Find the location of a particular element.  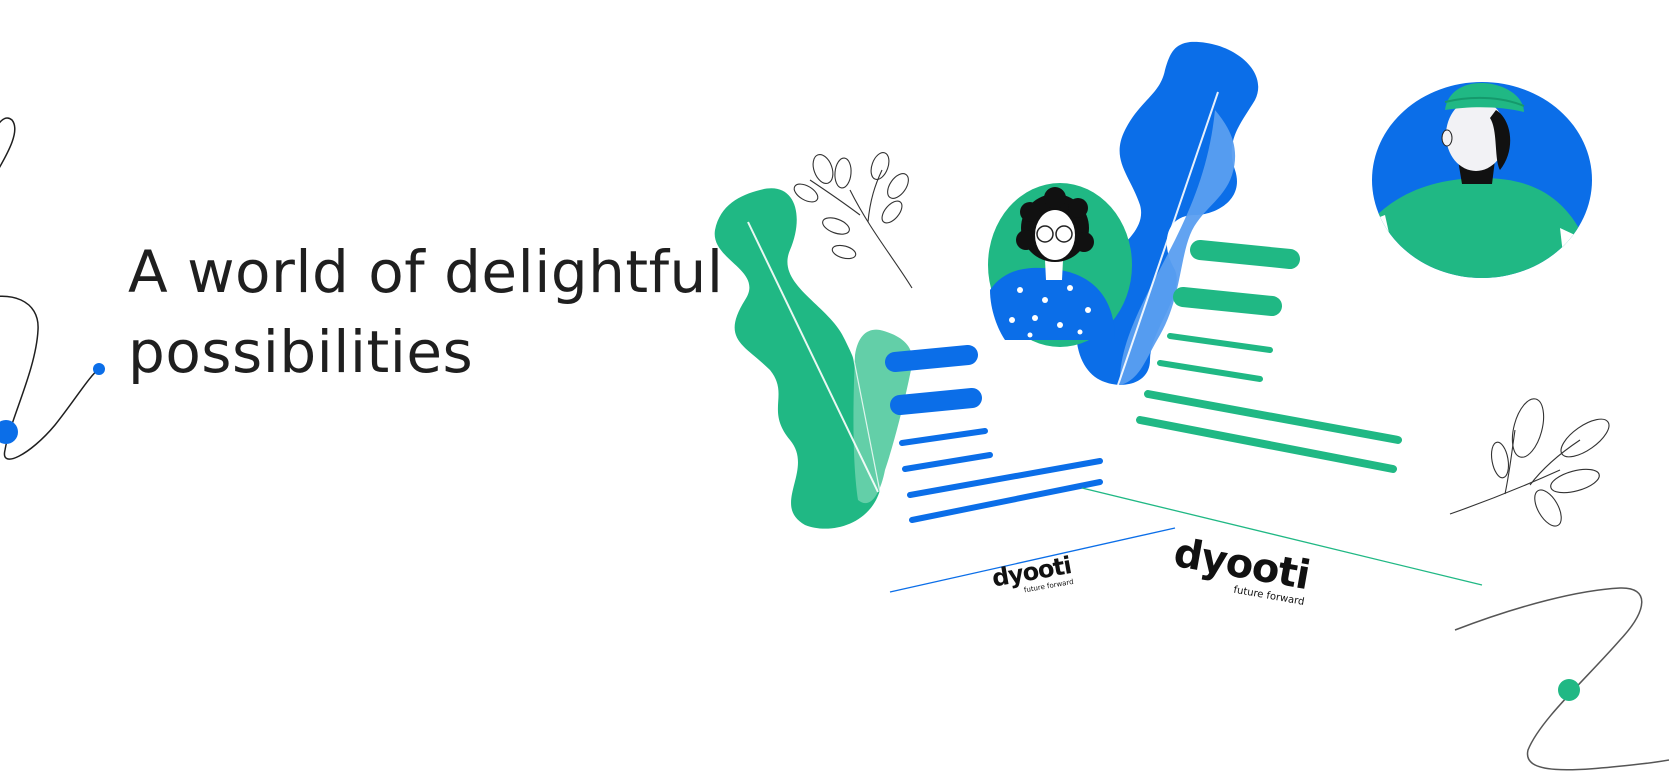

blue-bar-group is located at coordinates (994, 434).